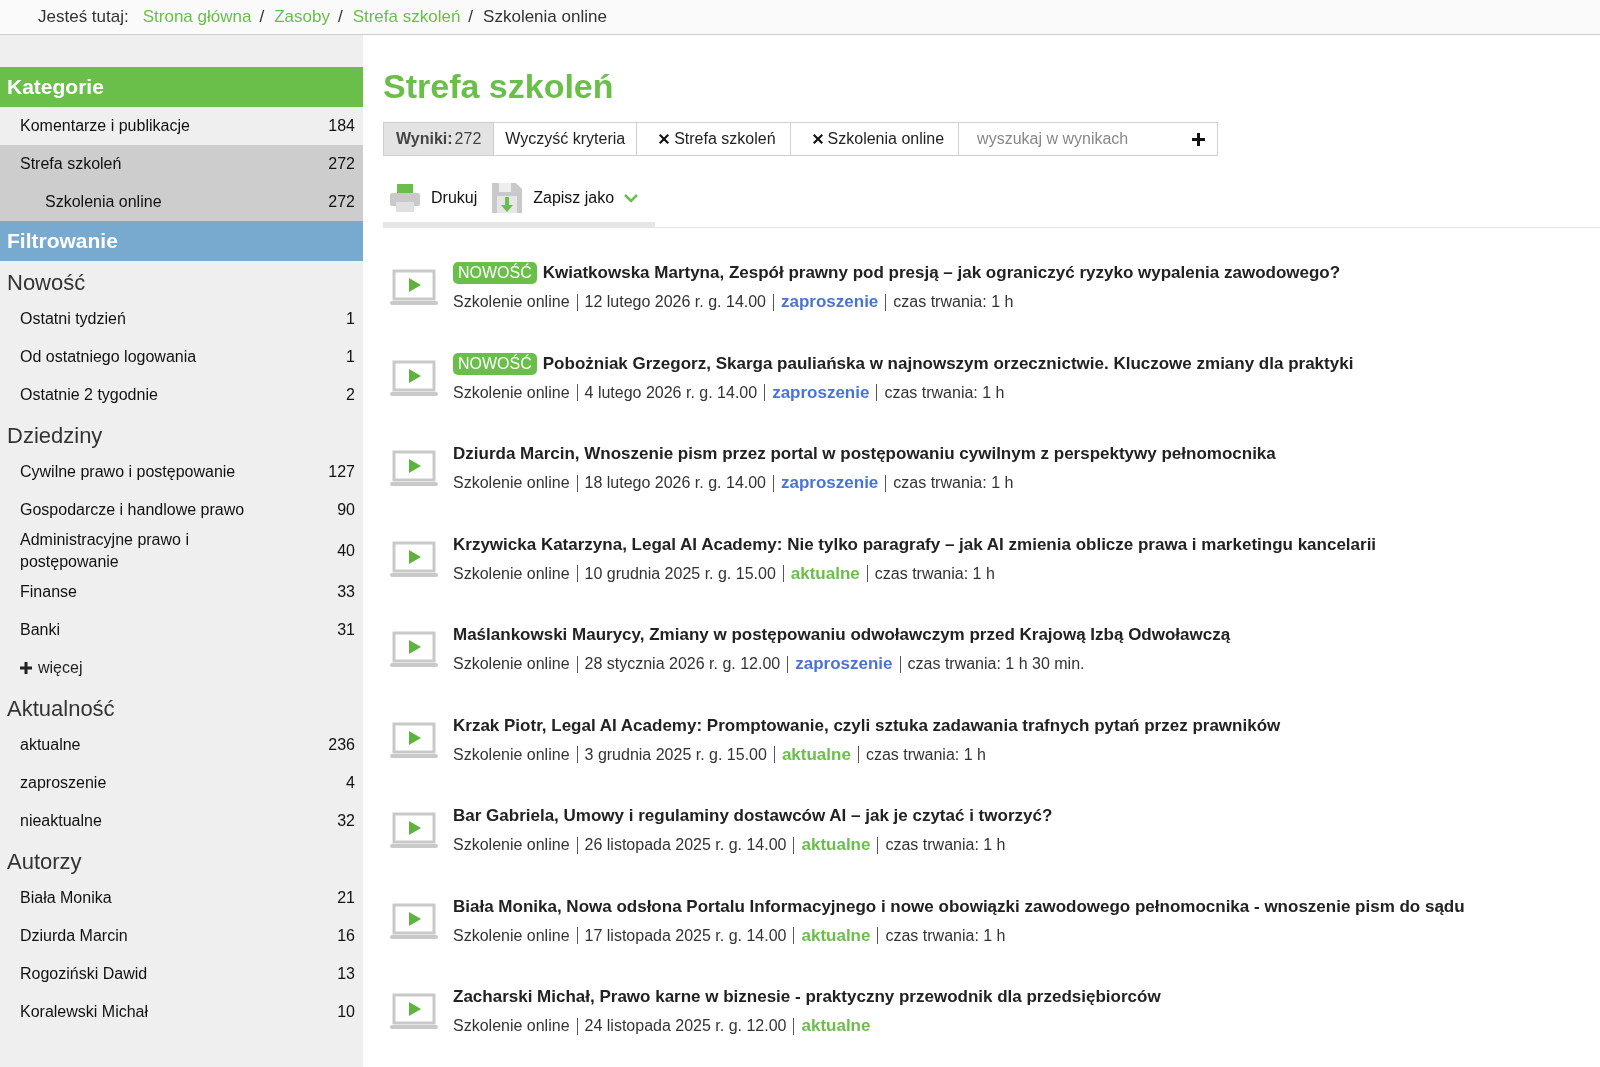 The height and width of the screenshot is (1067, 1600). What do you see at coordinates (181, 821) in the screenshot?
I see `filter-item: nieaktualne 32` at bounding box center [181, 821].